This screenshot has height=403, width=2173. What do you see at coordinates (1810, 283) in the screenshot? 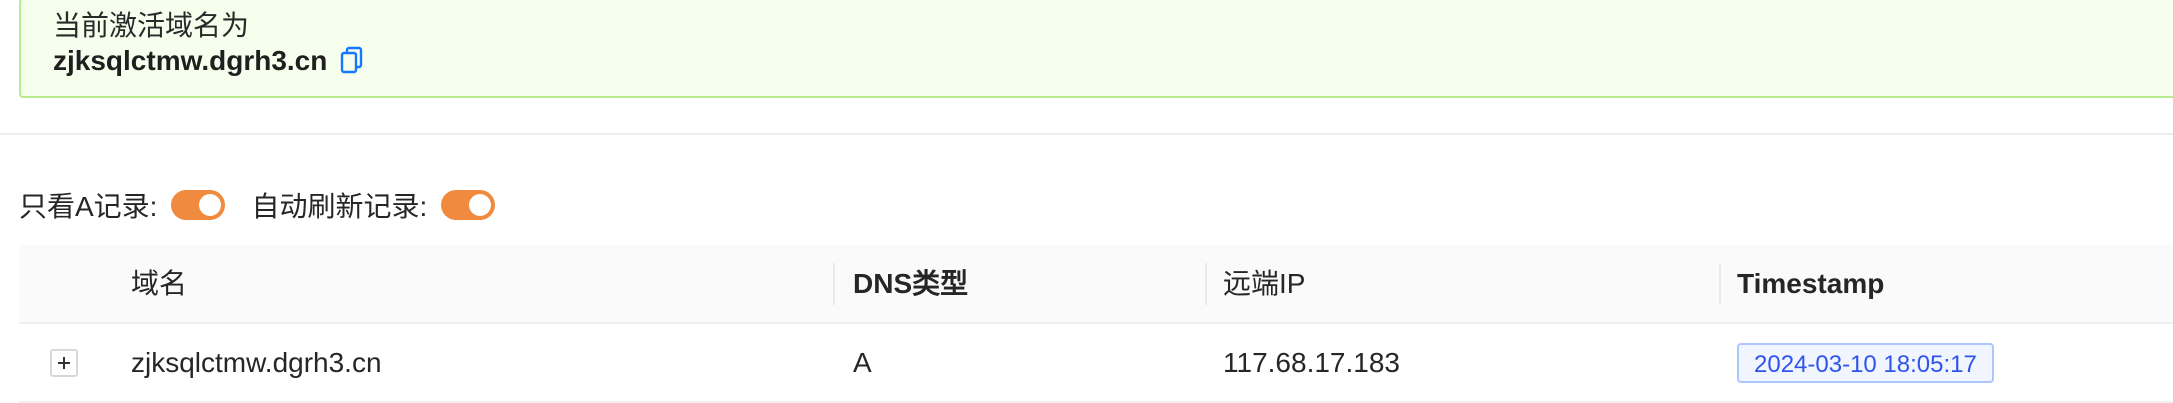
I see `column-header-timestamp: Timestamp` at bounding box center [1810, 283].